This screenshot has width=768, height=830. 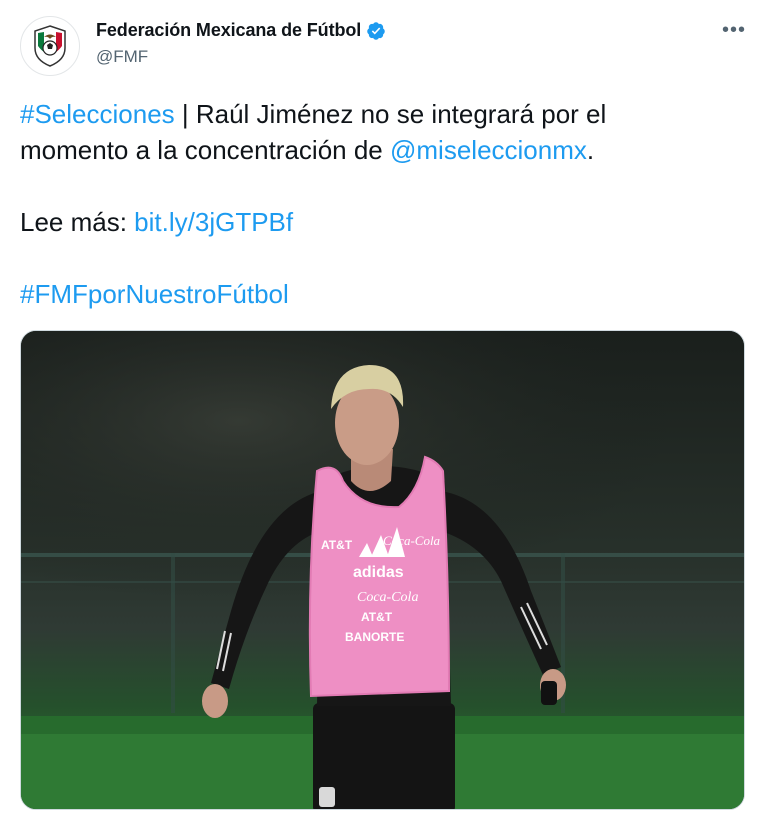 I want to click on bib-sponsor-text: adidas, so click(x=378, y=572).